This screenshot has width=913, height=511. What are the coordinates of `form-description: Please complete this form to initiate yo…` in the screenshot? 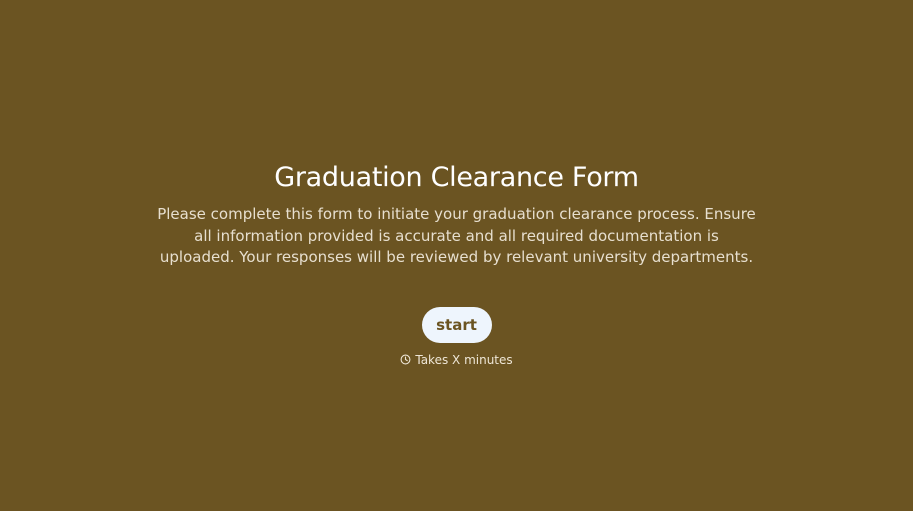 It's located at (456, 235).